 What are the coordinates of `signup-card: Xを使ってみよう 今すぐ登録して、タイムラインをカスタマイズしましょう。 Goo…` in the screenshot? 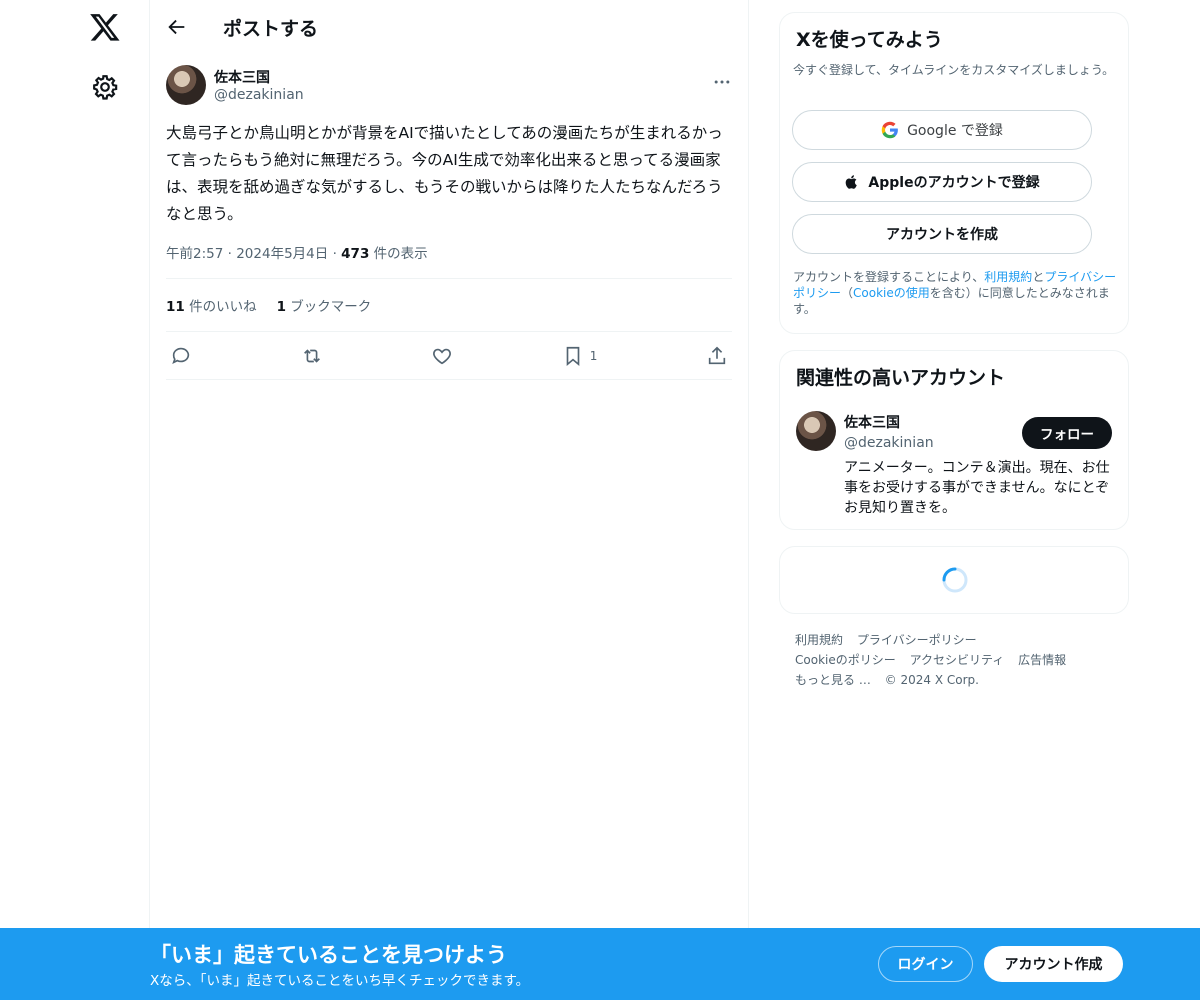 It's located at (954, 173).